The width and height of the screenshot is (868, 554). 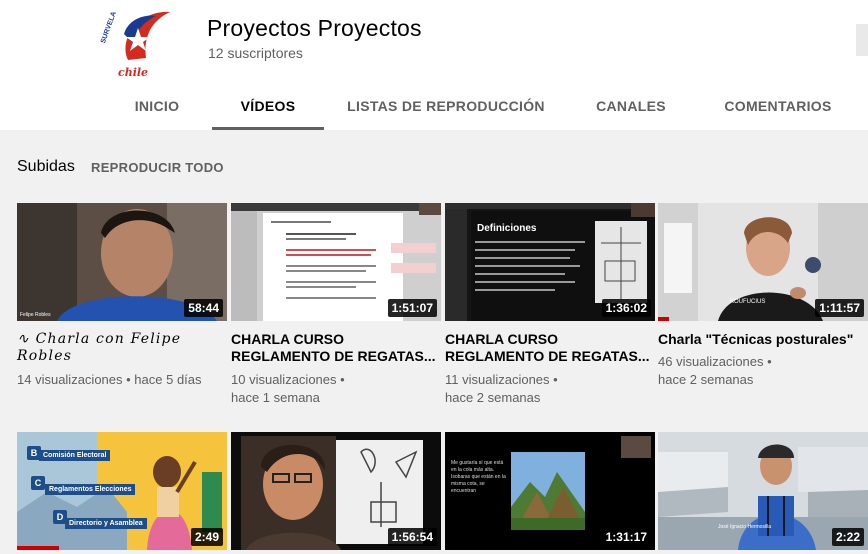 I want to click on channel-name: Proyectos Proyectos, so click(x=314, y=28).